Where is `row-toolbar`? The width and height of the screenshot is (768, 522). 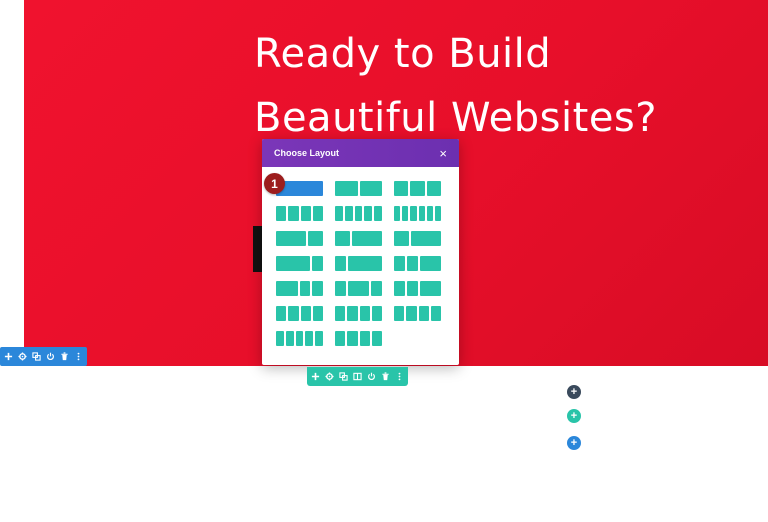
row-toolbar is located at coordinates (357, 376).